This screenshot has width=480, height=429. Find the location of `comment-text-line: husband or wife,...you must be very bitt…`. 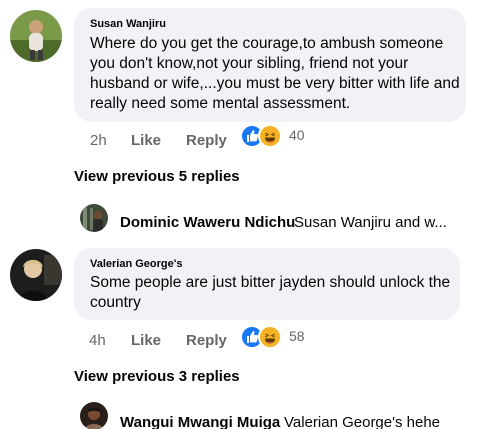

comment-text-line: husband or wife,...you must be very bitt… is located at coordinates (275, 83).